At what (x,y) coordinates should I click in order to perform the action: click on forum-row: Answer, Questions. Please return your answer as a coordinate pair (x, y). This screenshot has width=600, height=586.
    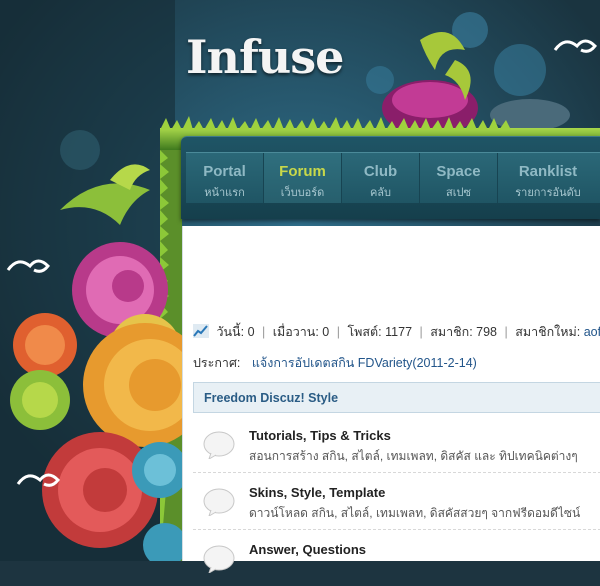
    Looking at the image, I should click on (396, 558).